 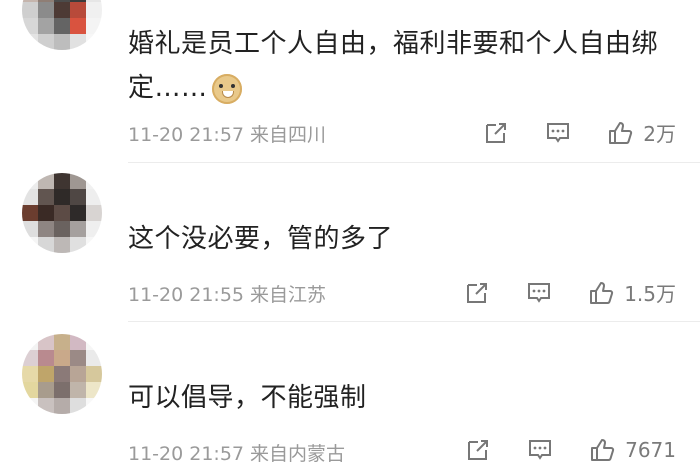 I want to click on comment-text: 可以倡导，不能强制, so click(x=247, y=398).